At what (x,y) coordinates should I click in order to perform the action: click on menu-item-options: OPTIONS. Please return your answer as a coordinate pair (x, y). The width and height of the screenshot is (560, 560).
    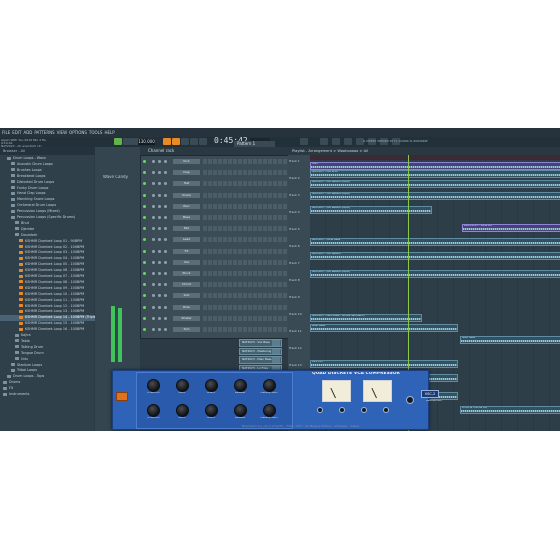
    Looking at the image, I should click on (78, 132).